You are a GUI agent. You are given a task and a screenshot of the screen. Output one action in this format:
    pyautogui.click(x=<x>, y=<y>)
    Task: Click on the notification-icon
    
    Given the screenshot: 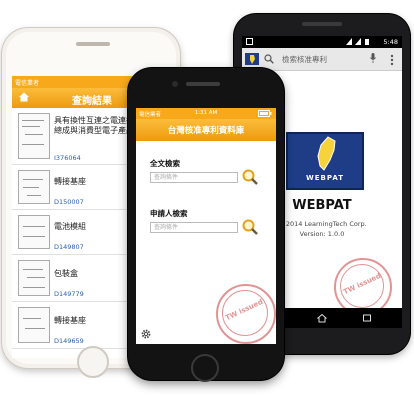 What is the action you would take?
    pyautogui.click(x=249, y=41)
    